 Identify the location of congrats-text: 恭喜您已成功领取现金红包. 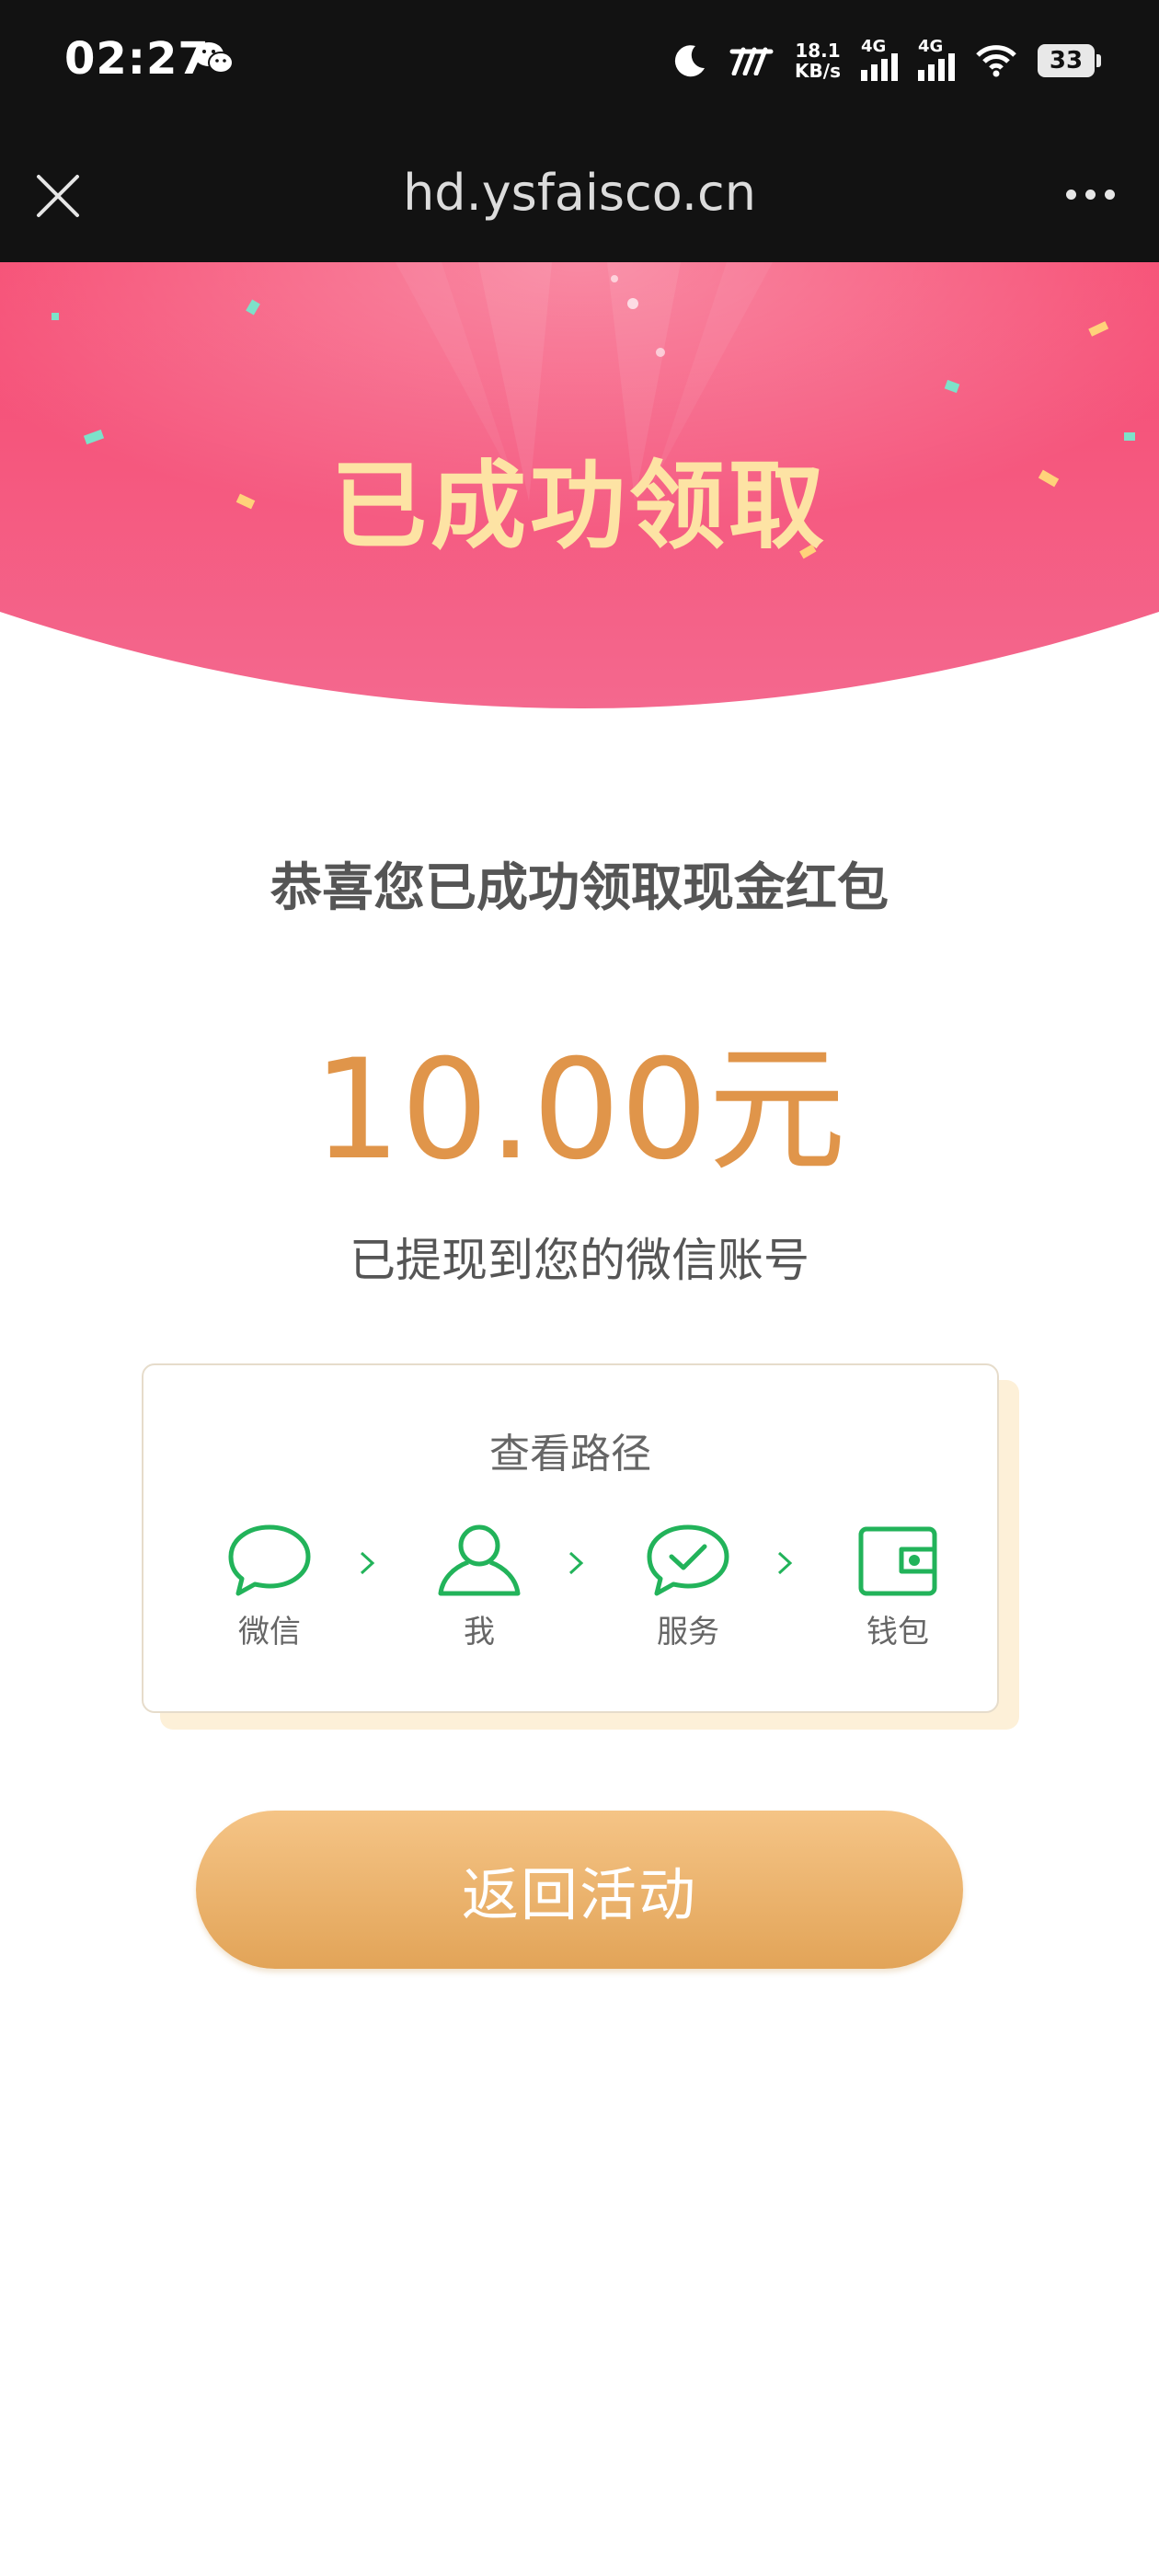
(579, 888).